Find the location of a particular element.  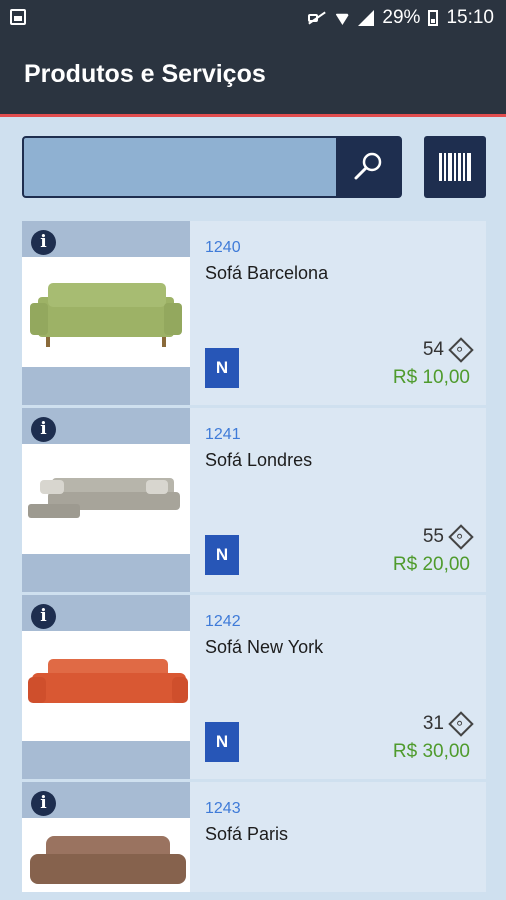

product-name: Sofá Londres is located at coordinates (259, 460).